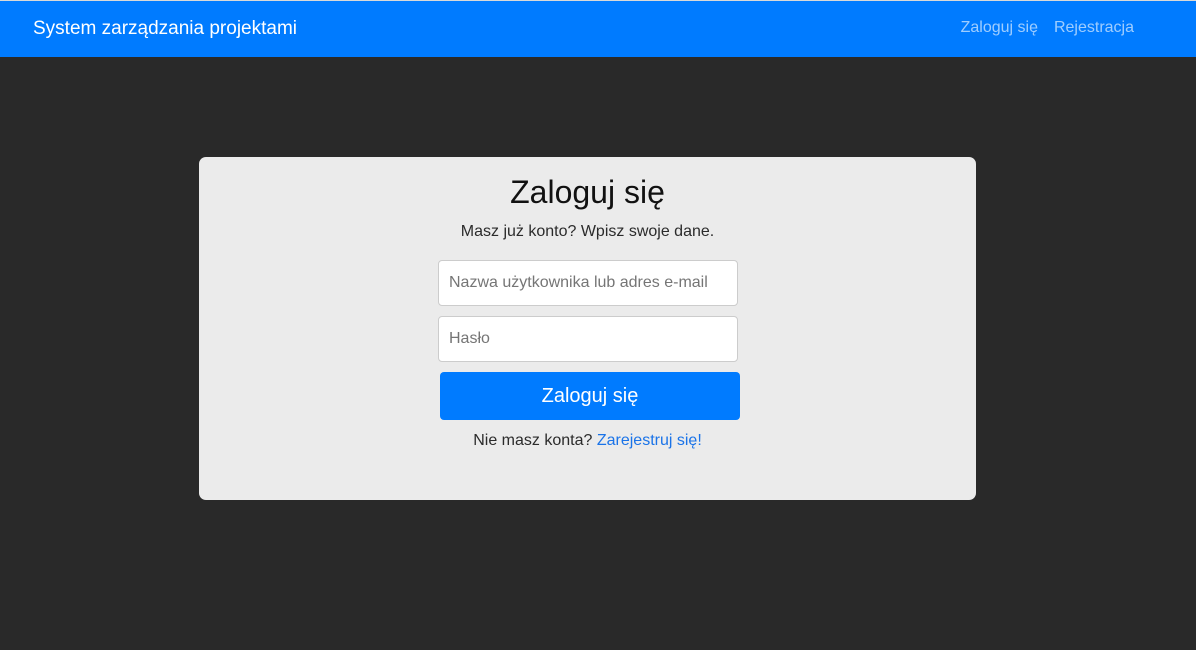 Image resolution: width=1196 pixels, height=650 pixels. What do you see at coordinates (1094, 28) in the screenshot?
I see `nav-register-link: Rejestracja` at bounding box center [1094, 28].